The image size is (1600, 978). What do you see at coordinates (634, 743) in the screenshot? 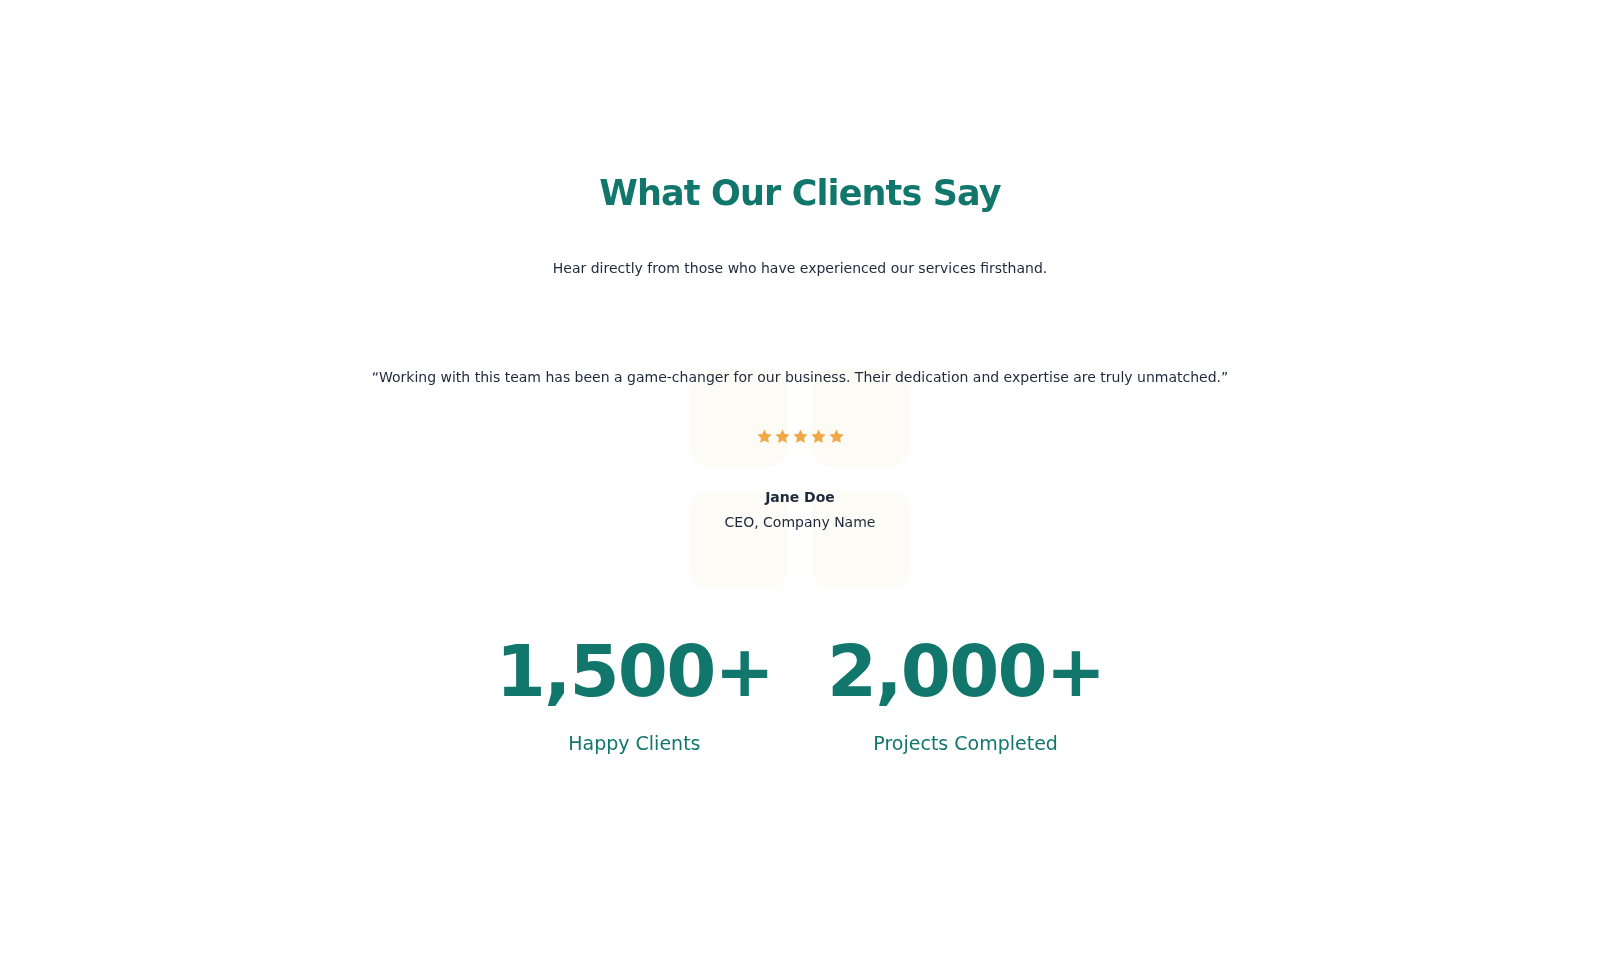
I see `stat-label: Happy Clients` at bounding box center [634, 743].